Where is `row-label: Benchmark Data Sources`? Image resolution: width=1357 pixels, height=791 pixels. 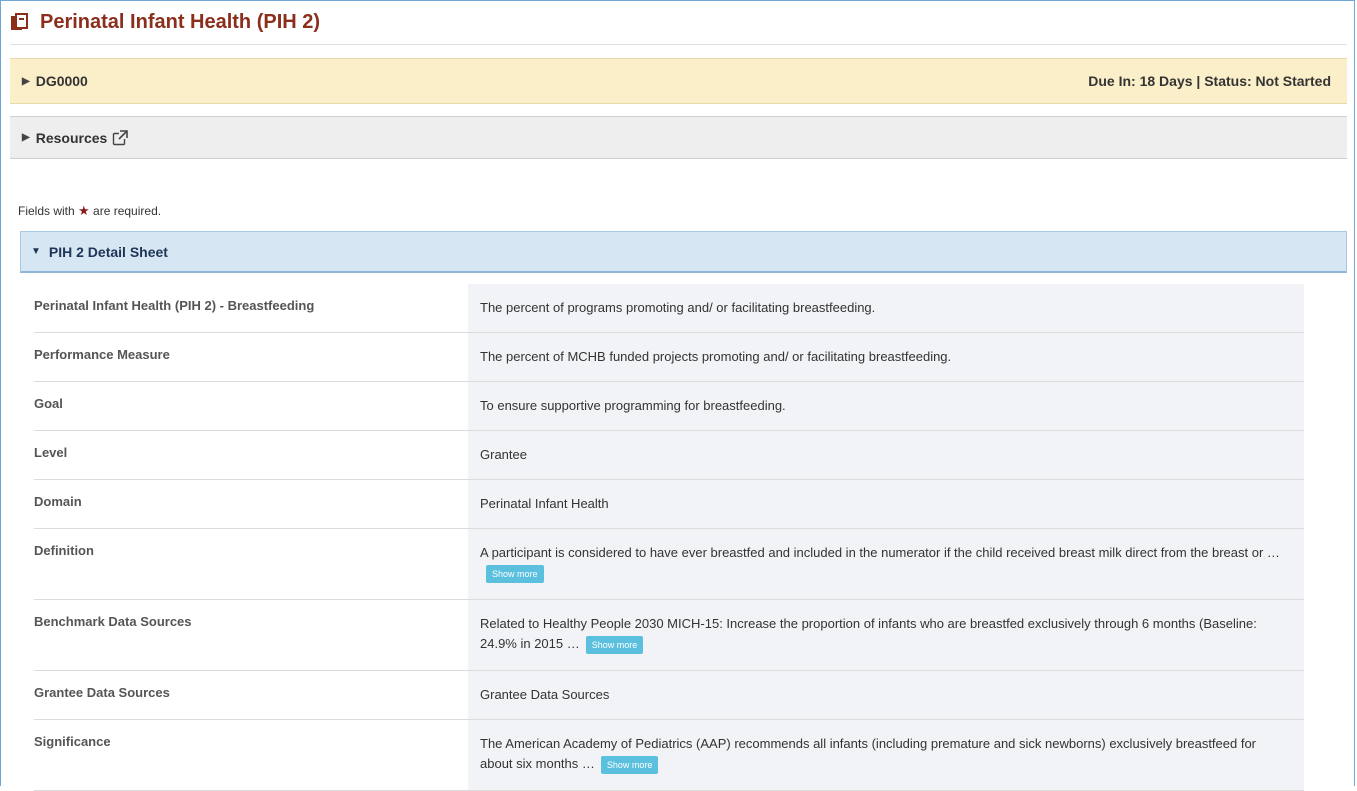 row-label: Benchmark Data Sources is located at coordinates (251, 635).